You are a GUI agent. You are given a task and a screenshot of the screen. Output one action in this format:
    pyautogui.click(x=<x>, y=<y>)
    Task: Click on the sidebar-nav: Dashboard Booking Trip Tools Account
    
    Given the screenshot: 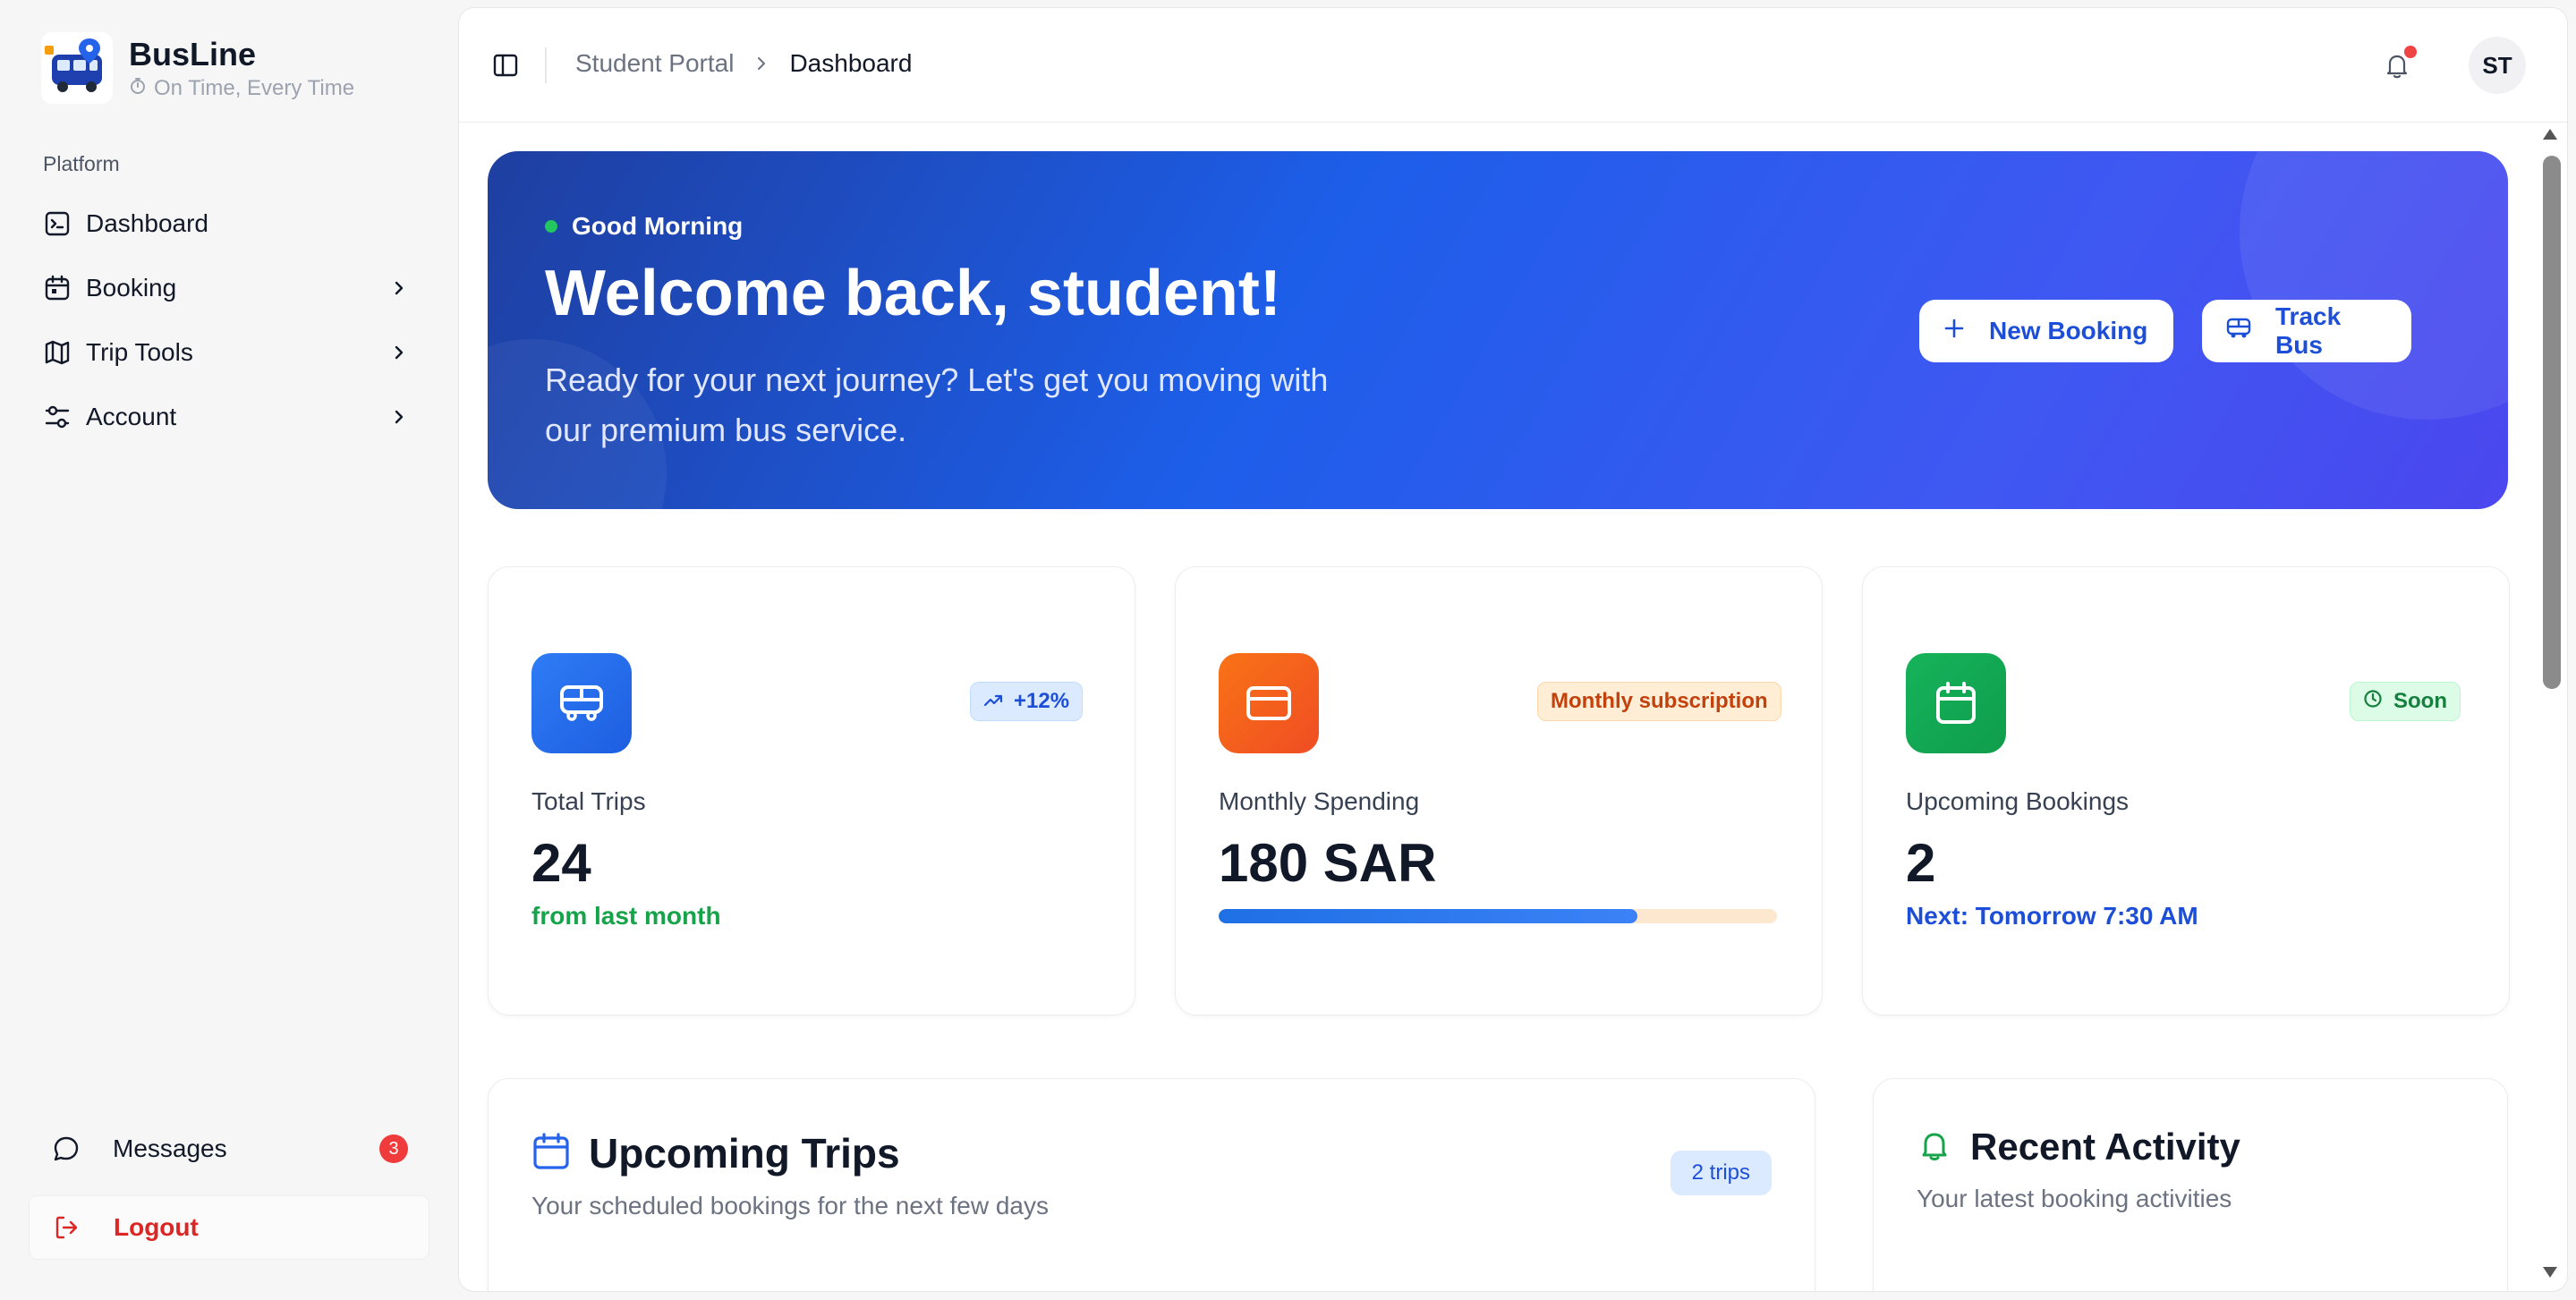 What is the action you would take?
    pyautogui.click(x=227, y=320)
    